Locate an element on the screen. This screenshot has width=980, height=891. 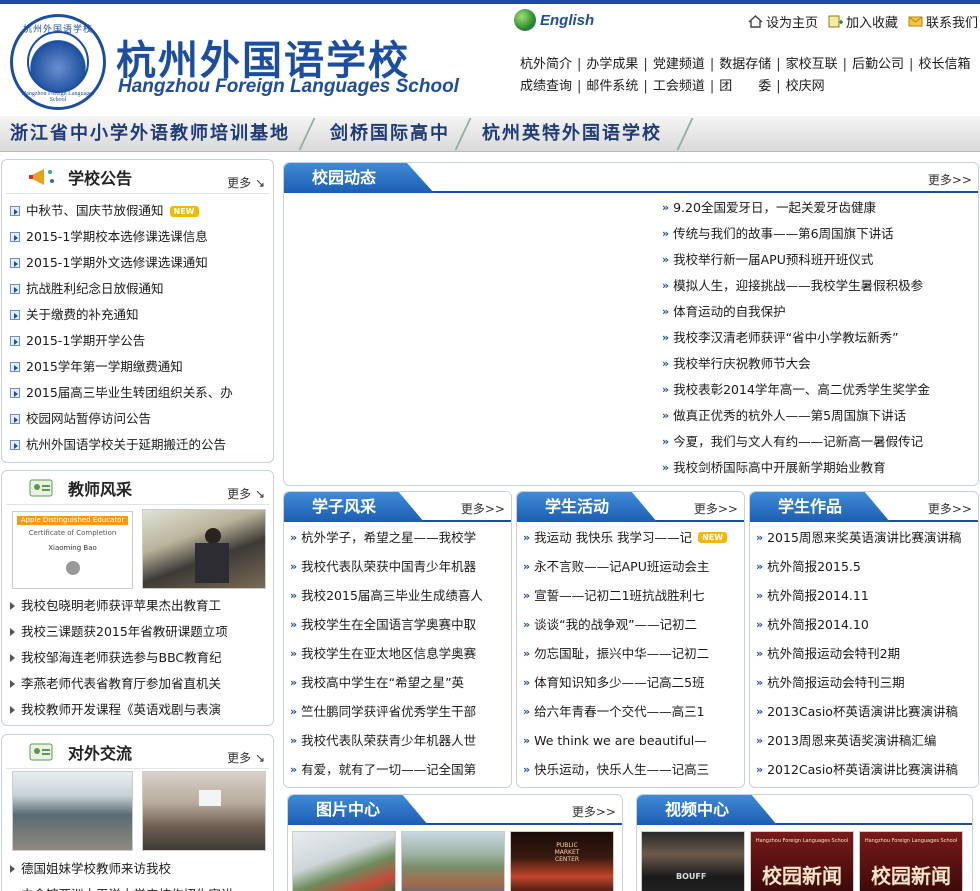
news-item: » 杭外简报2014.10 is located at coordinates (867, 624).